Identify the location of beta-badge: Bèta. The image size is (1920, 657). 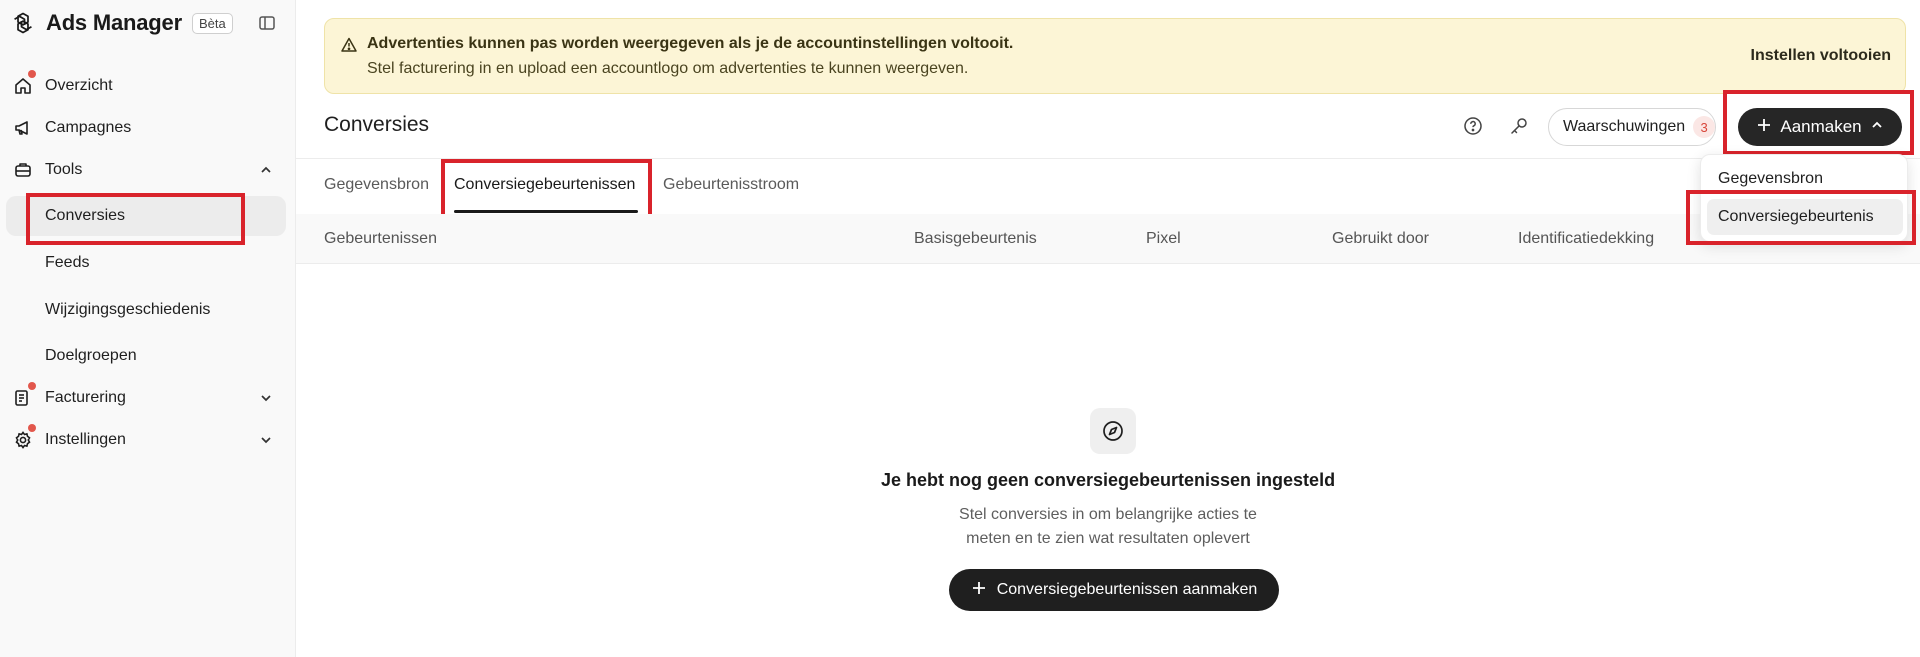
(212, 23).